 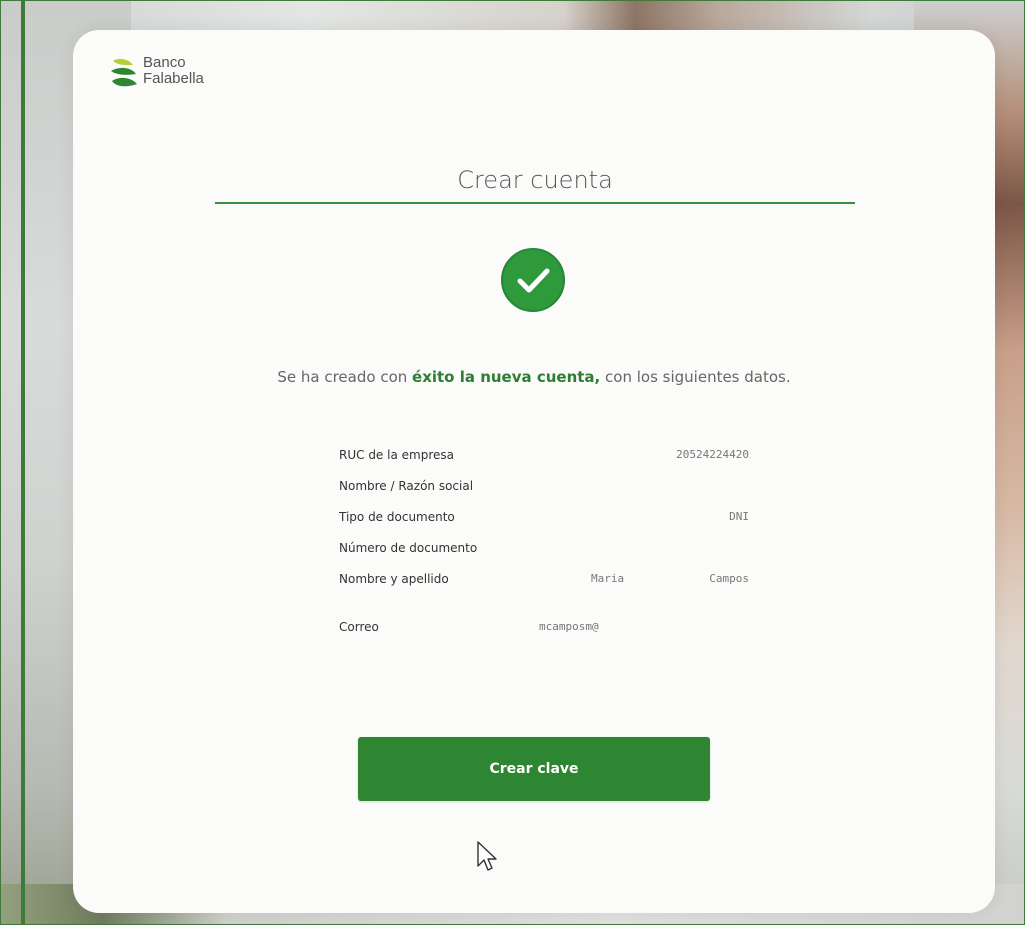 I want to click on mouse-pointer-icon, so click(x=487, y=856).